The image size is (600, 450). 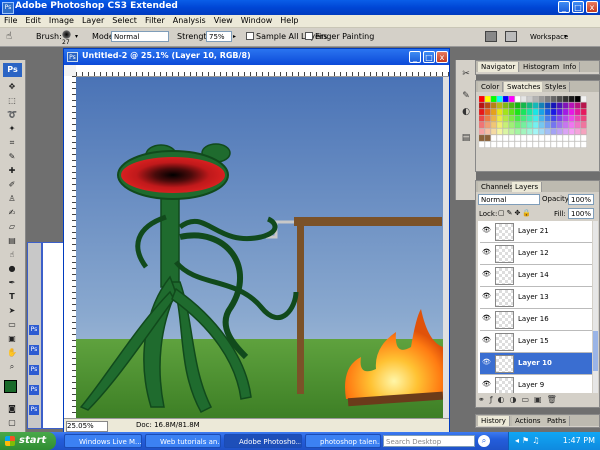 I want to click on clone-source-dock-icon: ◐, so click(x=466, y=112).